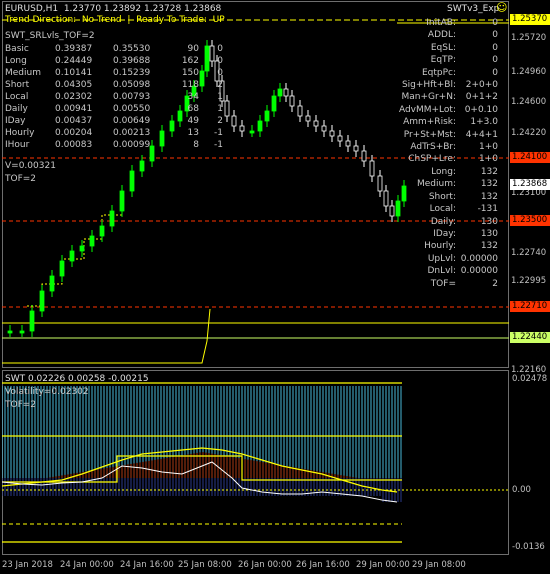 The image size is (550, 574). Describe the element at coordinates (74, 97) in the screenshot. I see `left-stat-a: 0.02302` at that location.